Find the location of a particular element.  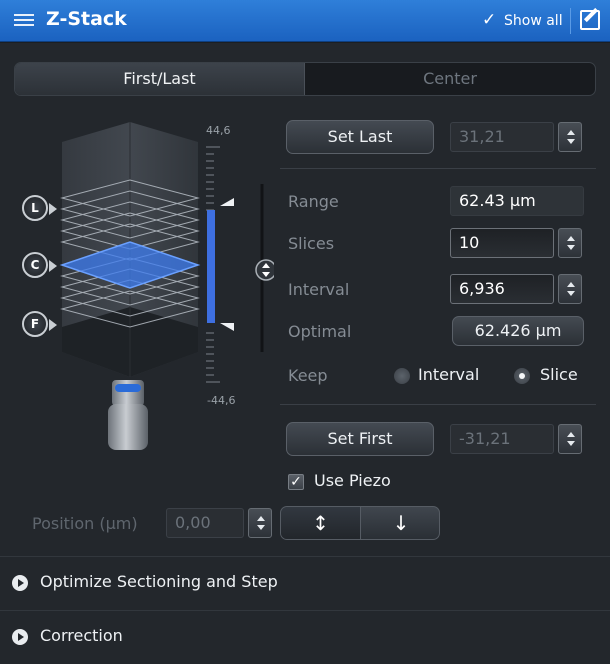

optimal-label: Optimal is located at coordinates (320, 331).